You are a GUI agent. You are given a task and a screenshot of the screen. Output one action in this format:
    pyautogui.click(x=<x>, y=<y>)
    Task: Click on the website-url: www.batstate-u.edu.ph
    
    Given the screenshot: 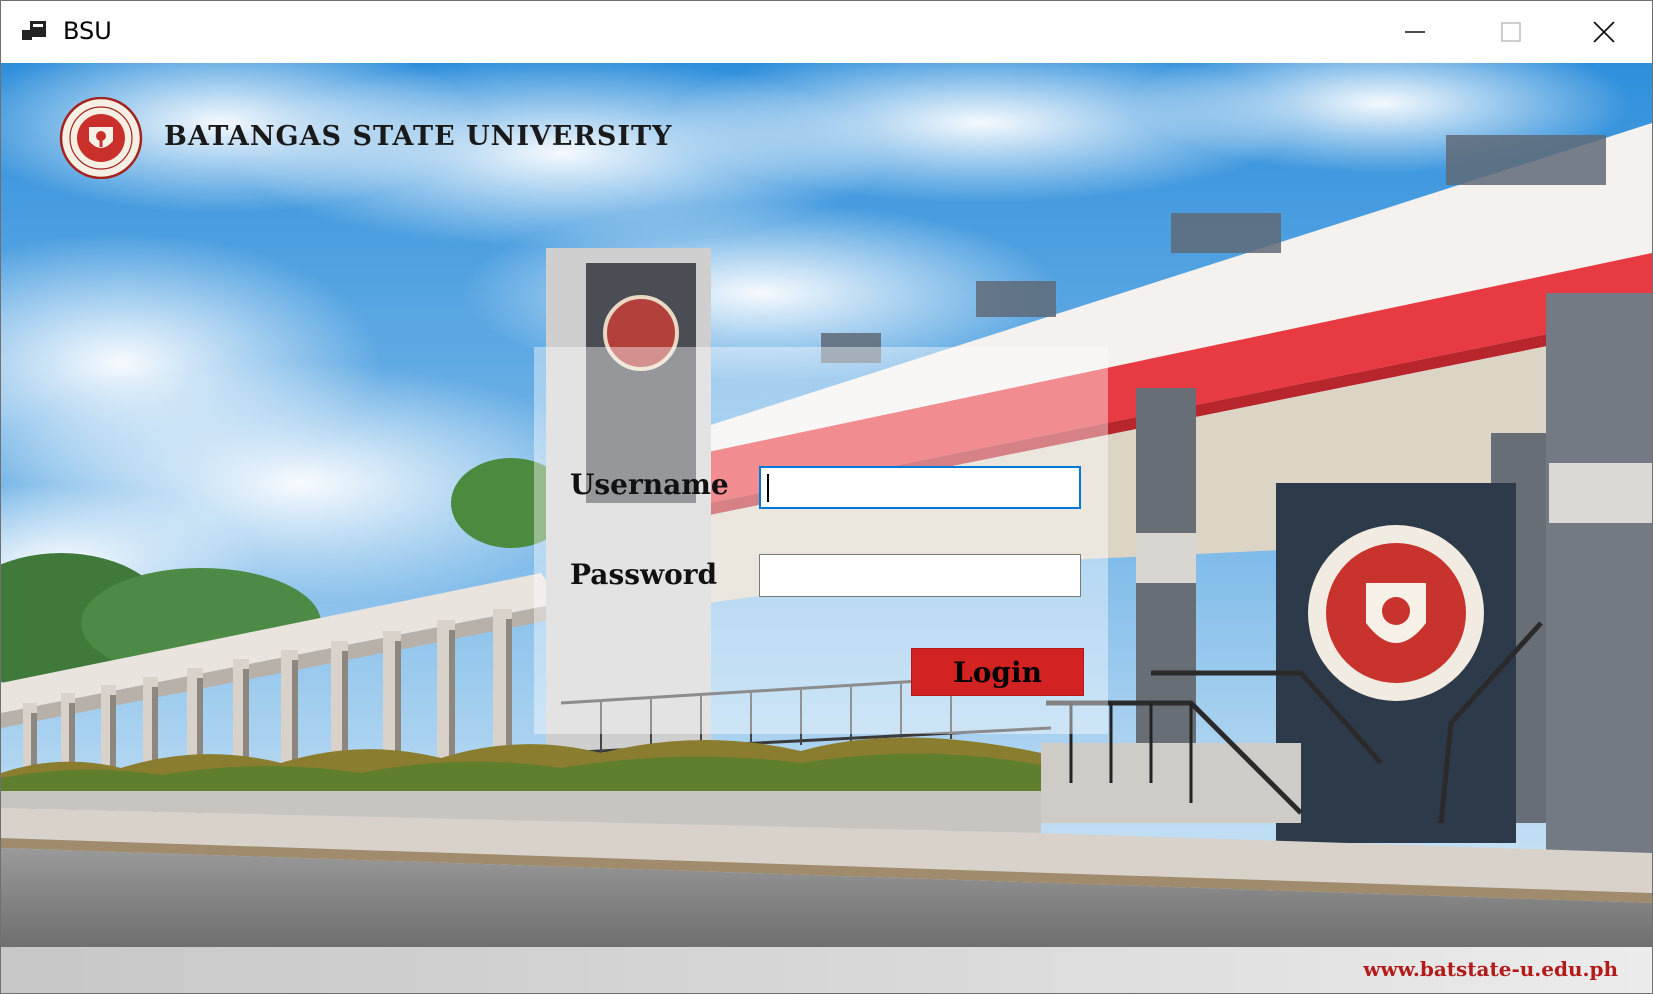 What is the action you would take?
    pyautogui.click(x=1490, y=969)
    